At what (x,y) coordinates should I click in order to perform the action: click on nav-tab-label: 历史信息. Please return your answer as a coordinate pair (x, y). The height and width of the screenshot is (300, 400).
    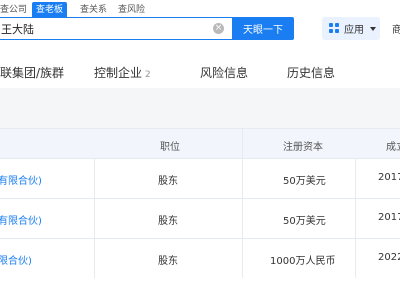
    Looking at the image, I should click on (311, 73).